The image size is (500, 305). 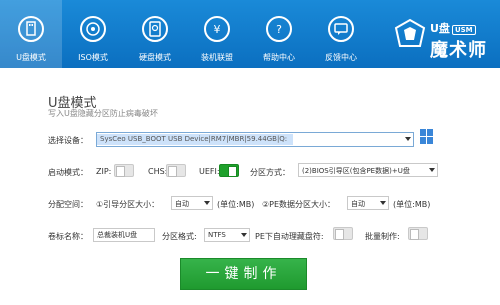 I want to click on hard-disk-icon, so click(x=155, y=29).